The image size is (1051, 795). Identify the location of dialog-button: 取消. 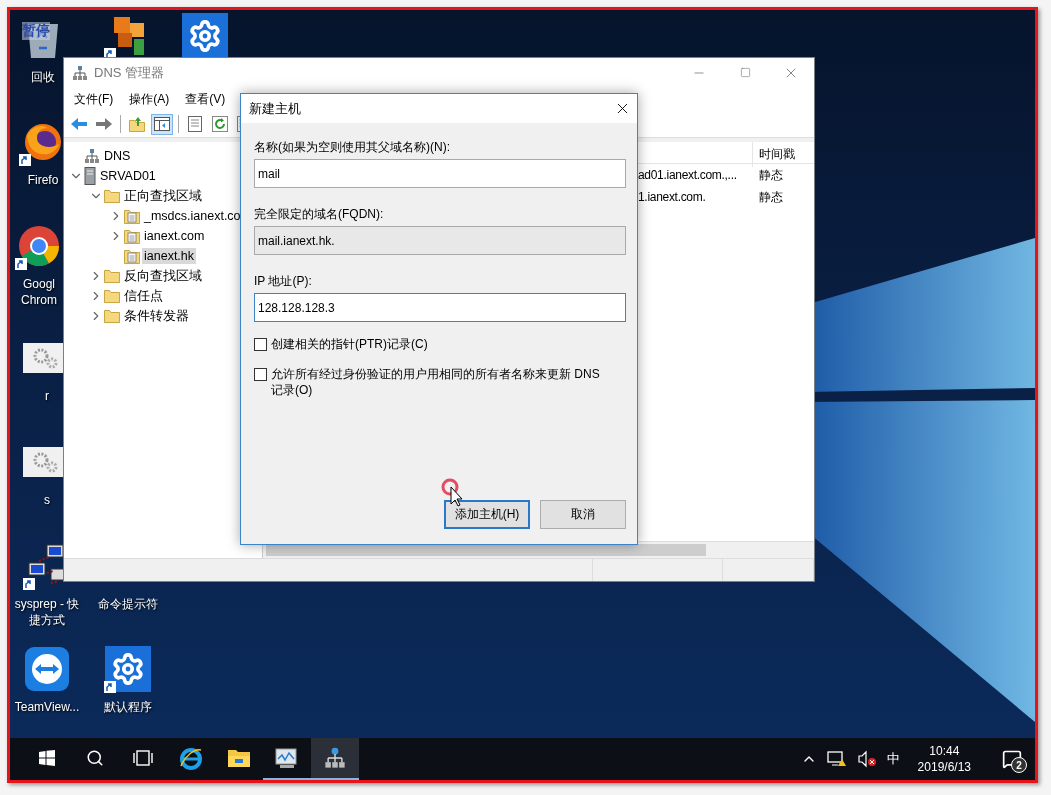
(583, 514).